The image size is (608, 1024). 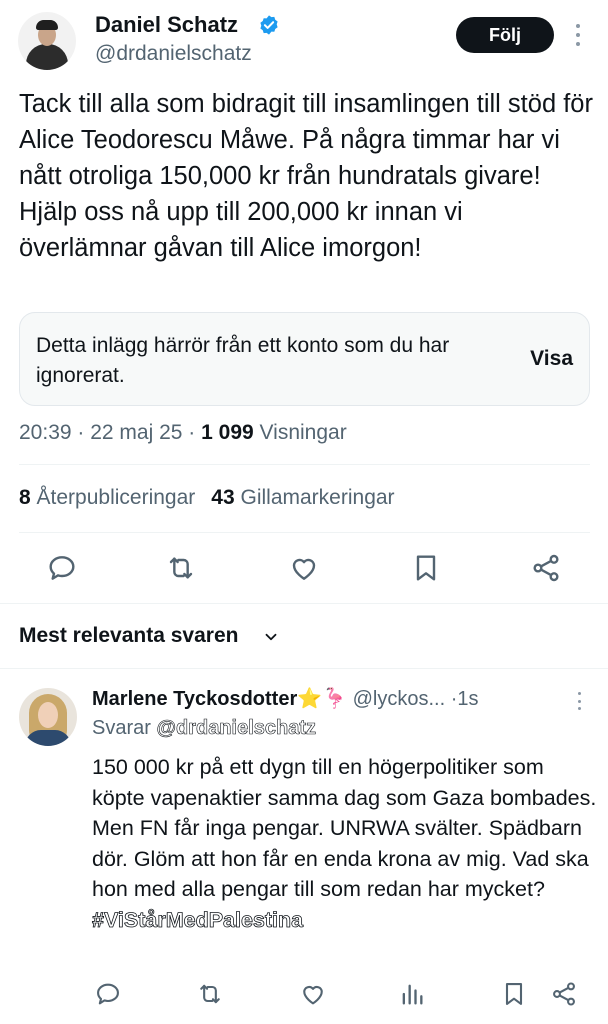 What do you see at coordinates (578, 35) in the screenshot?
I see `more-icon` at bounding box center [578, 35].